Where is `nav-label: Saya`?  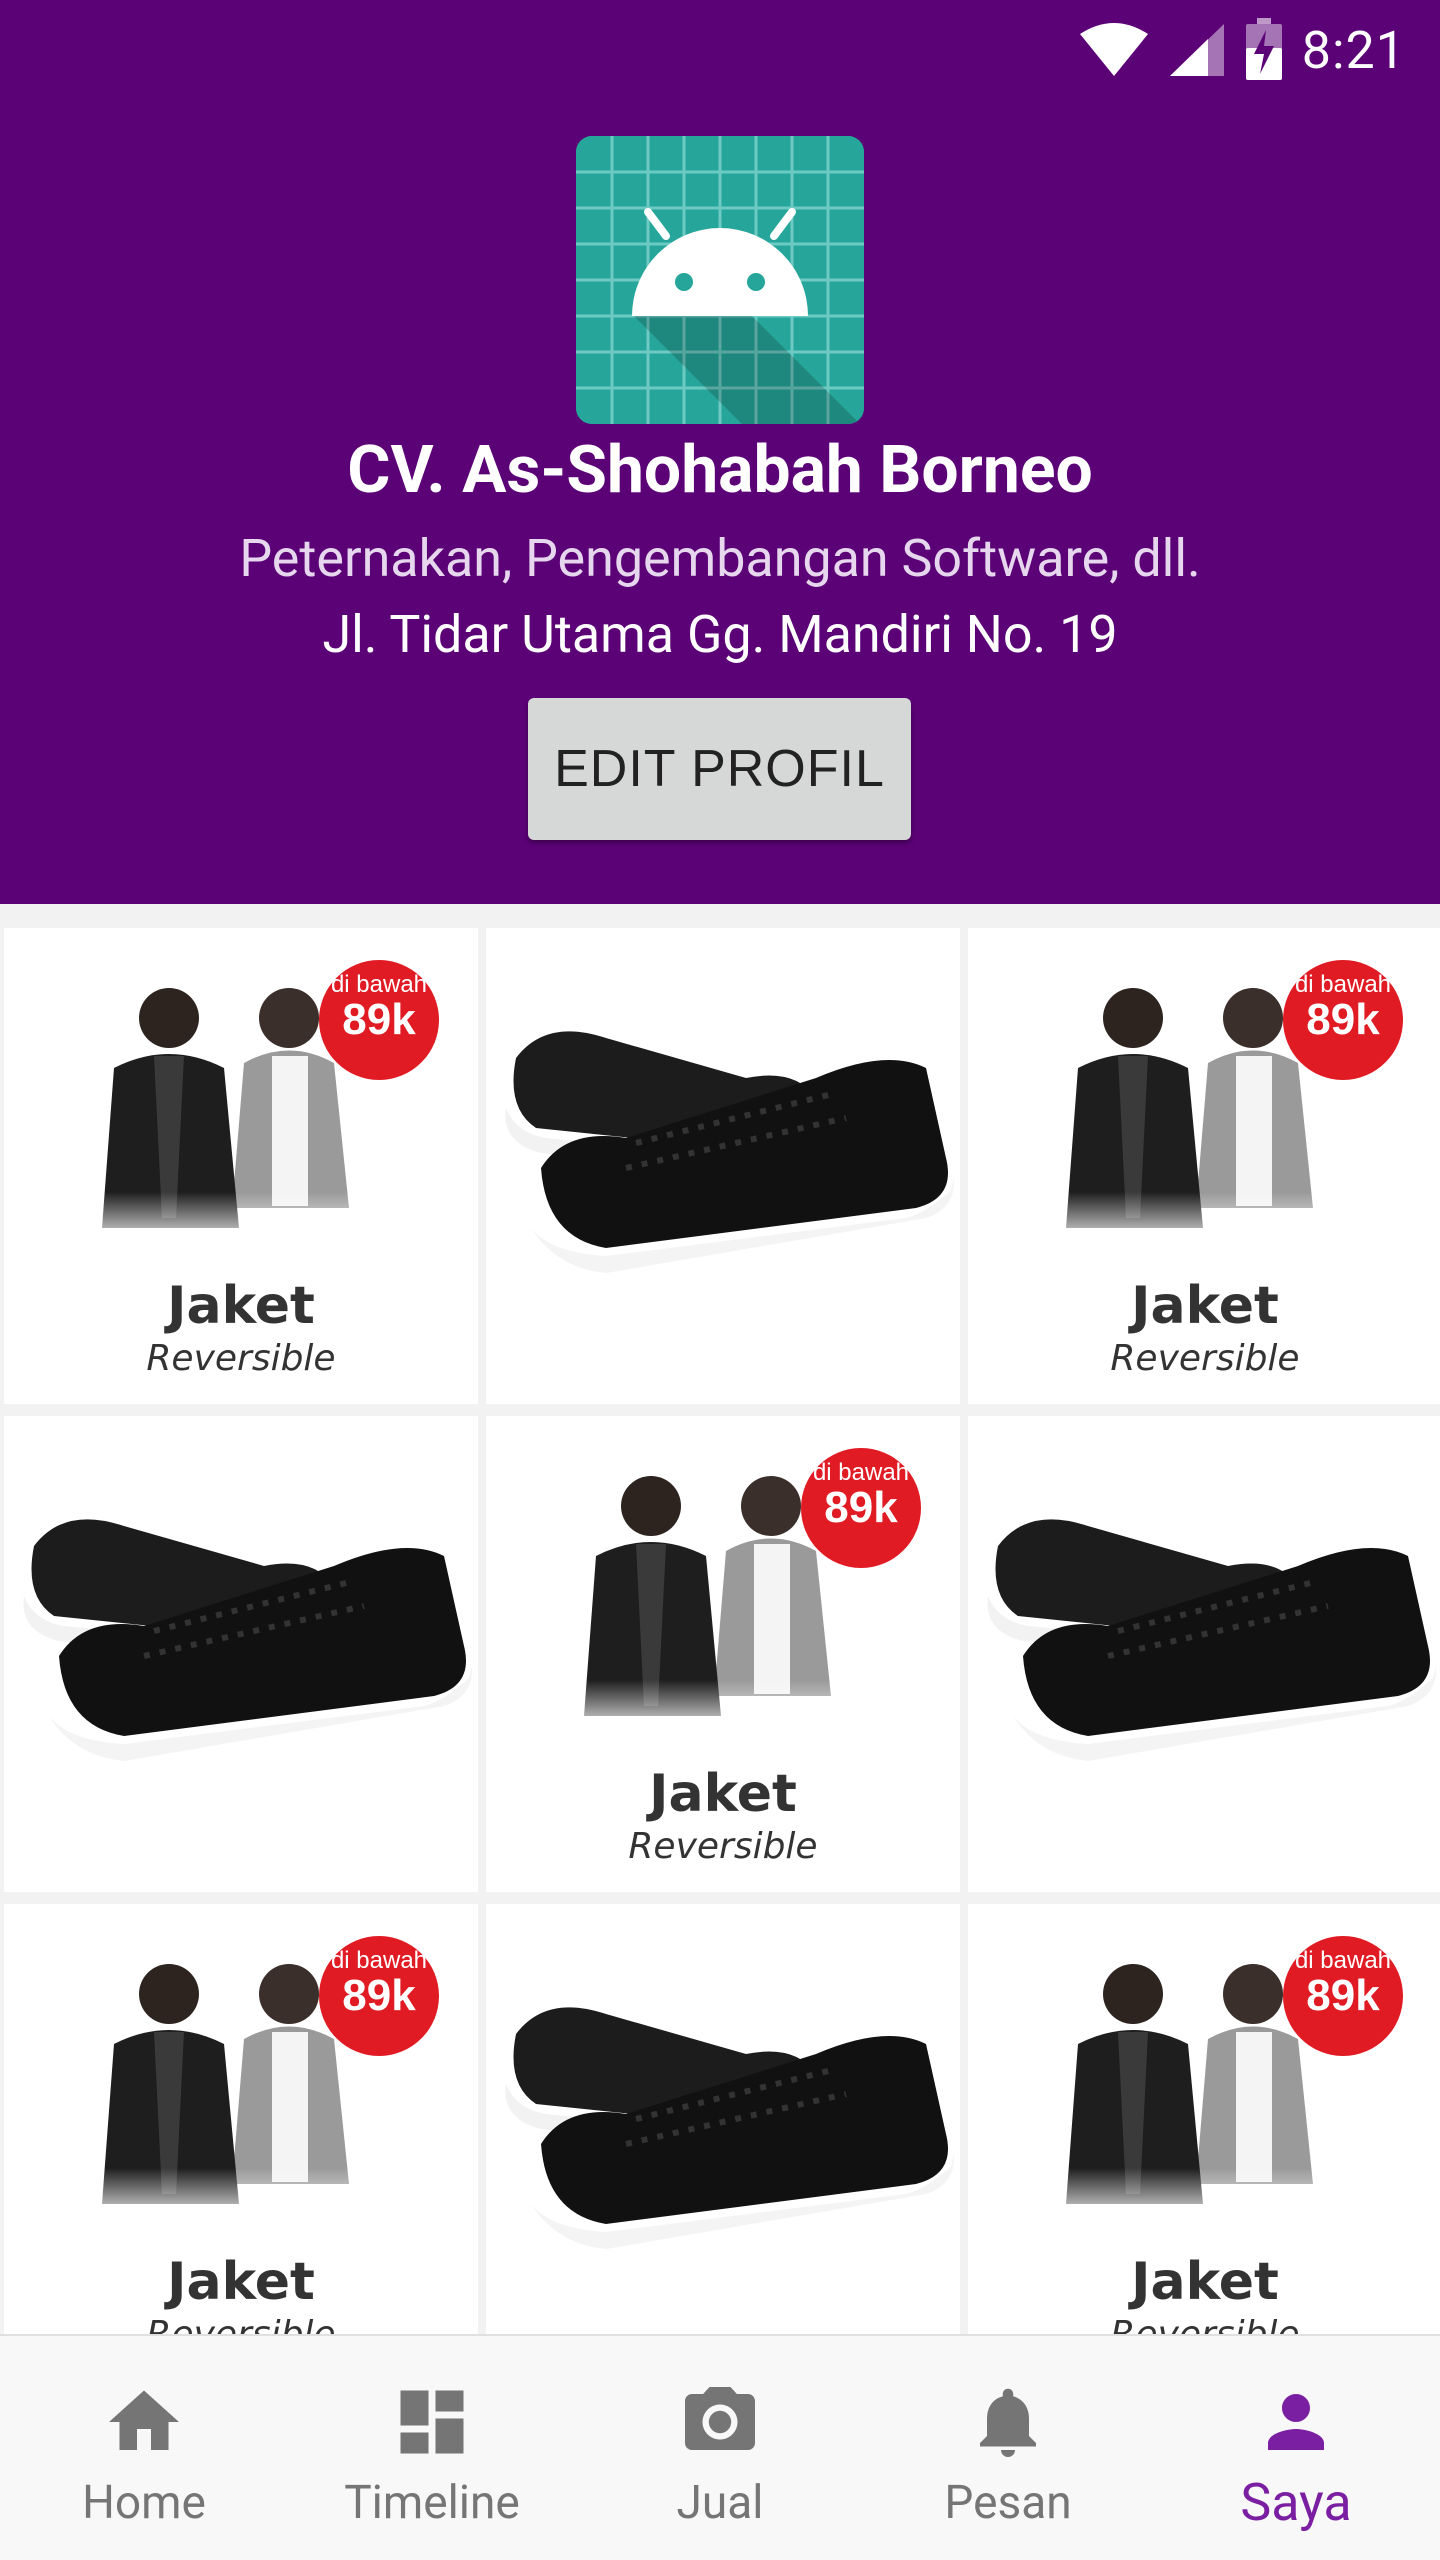 nav-label: Saya is located at coordinates (1296, 2502).